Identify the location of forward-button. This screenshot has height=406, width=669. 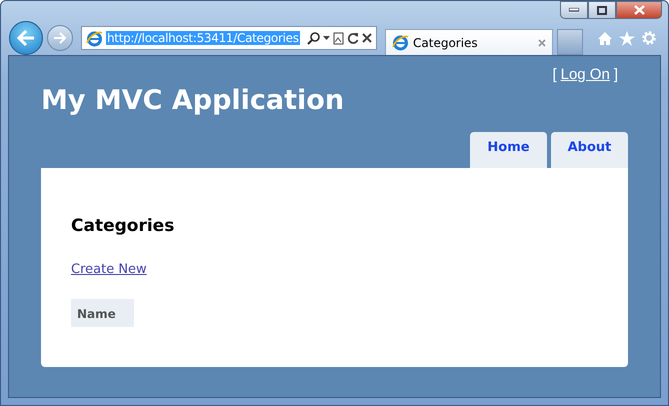
(60, 38).